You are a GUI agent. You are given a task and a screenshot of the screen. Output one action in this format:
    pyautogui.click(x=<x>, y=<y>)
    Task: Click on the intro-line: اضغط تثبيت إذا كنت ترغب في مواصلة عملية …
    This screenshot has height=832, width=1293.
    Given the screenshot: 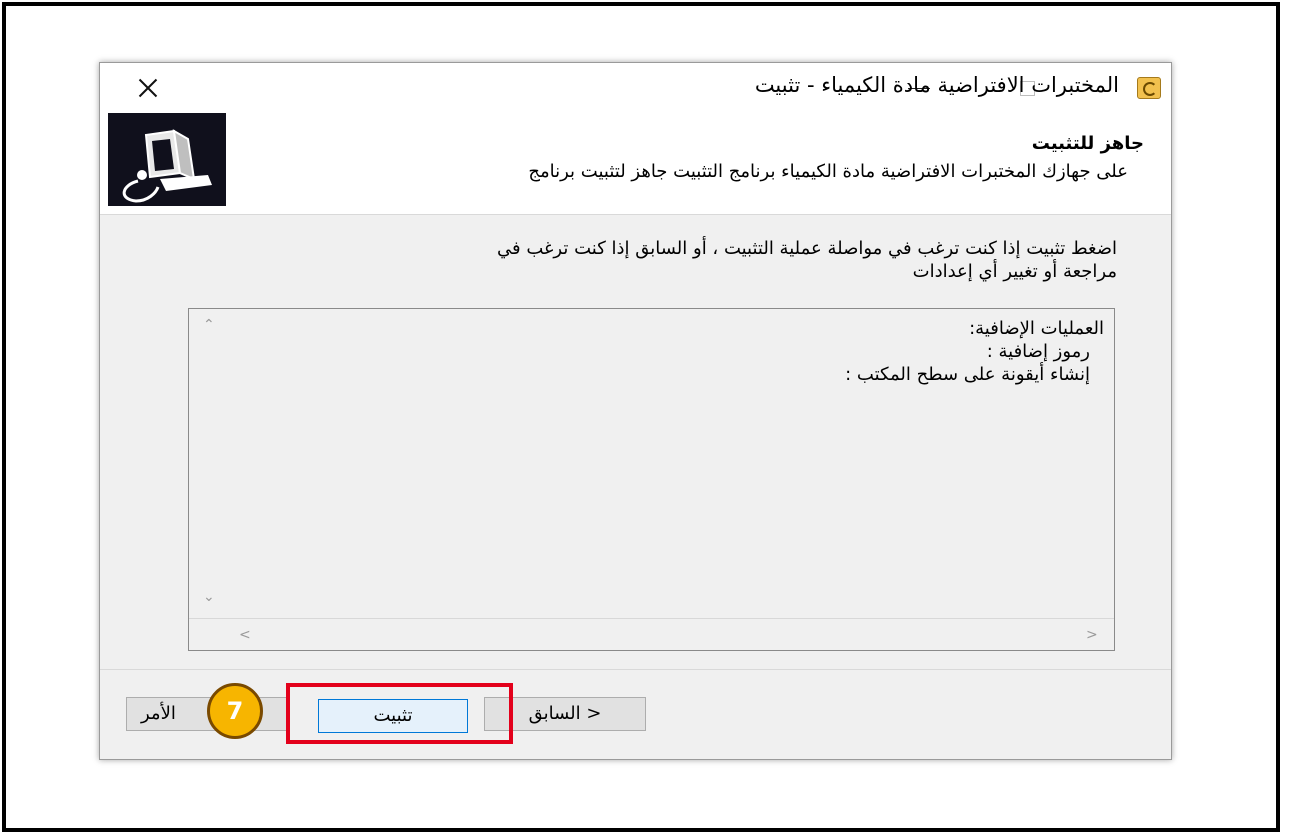 What is the action you would take?
    pyautogui.click(x=807, y=248)
    